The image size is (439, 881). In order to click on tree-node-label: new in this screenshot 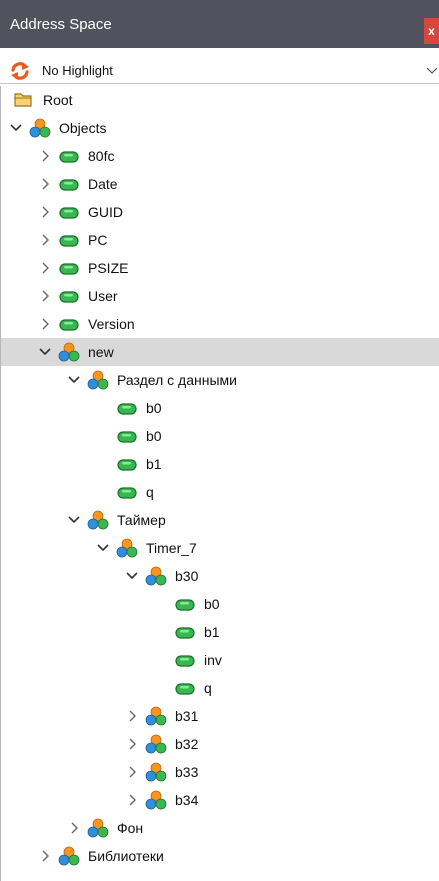, I will do `click(101, 352)`.